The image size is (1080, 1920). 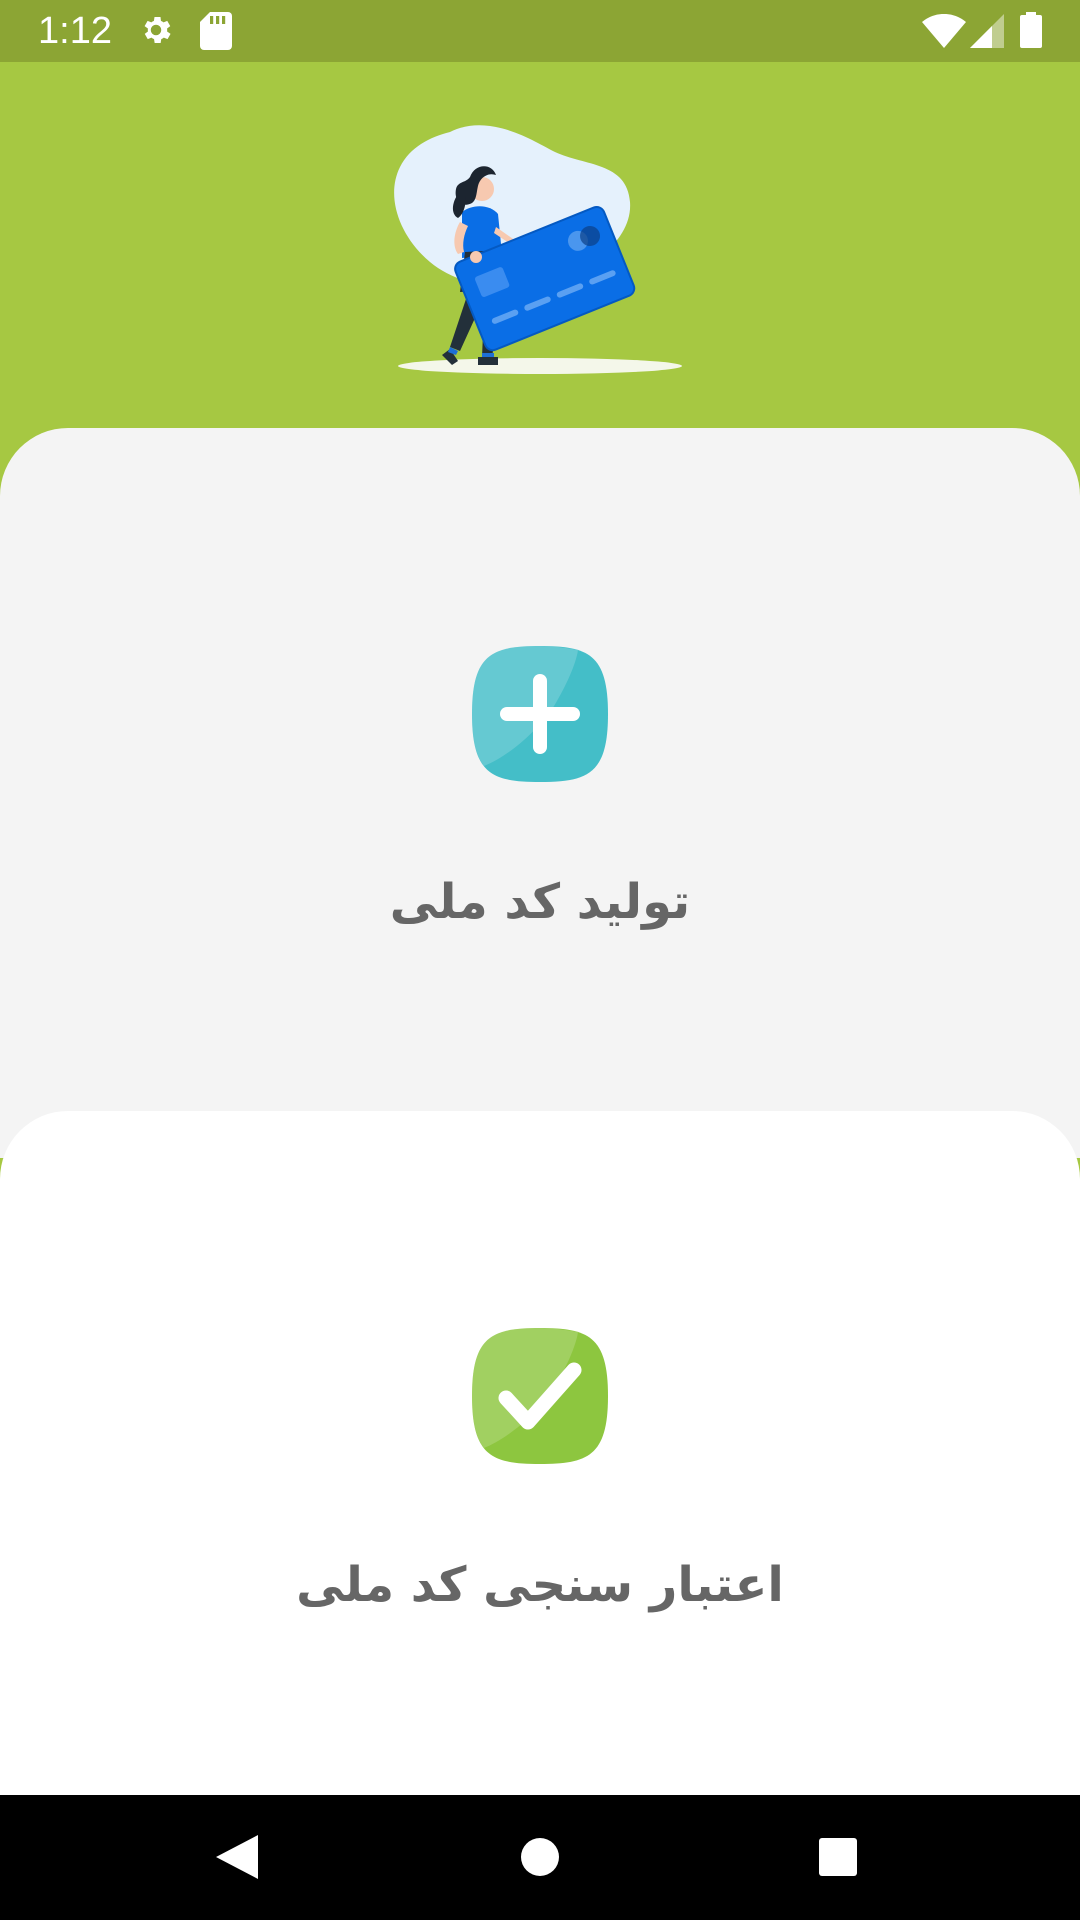 I want to click on home-icon, so click(x=540, y=1857).